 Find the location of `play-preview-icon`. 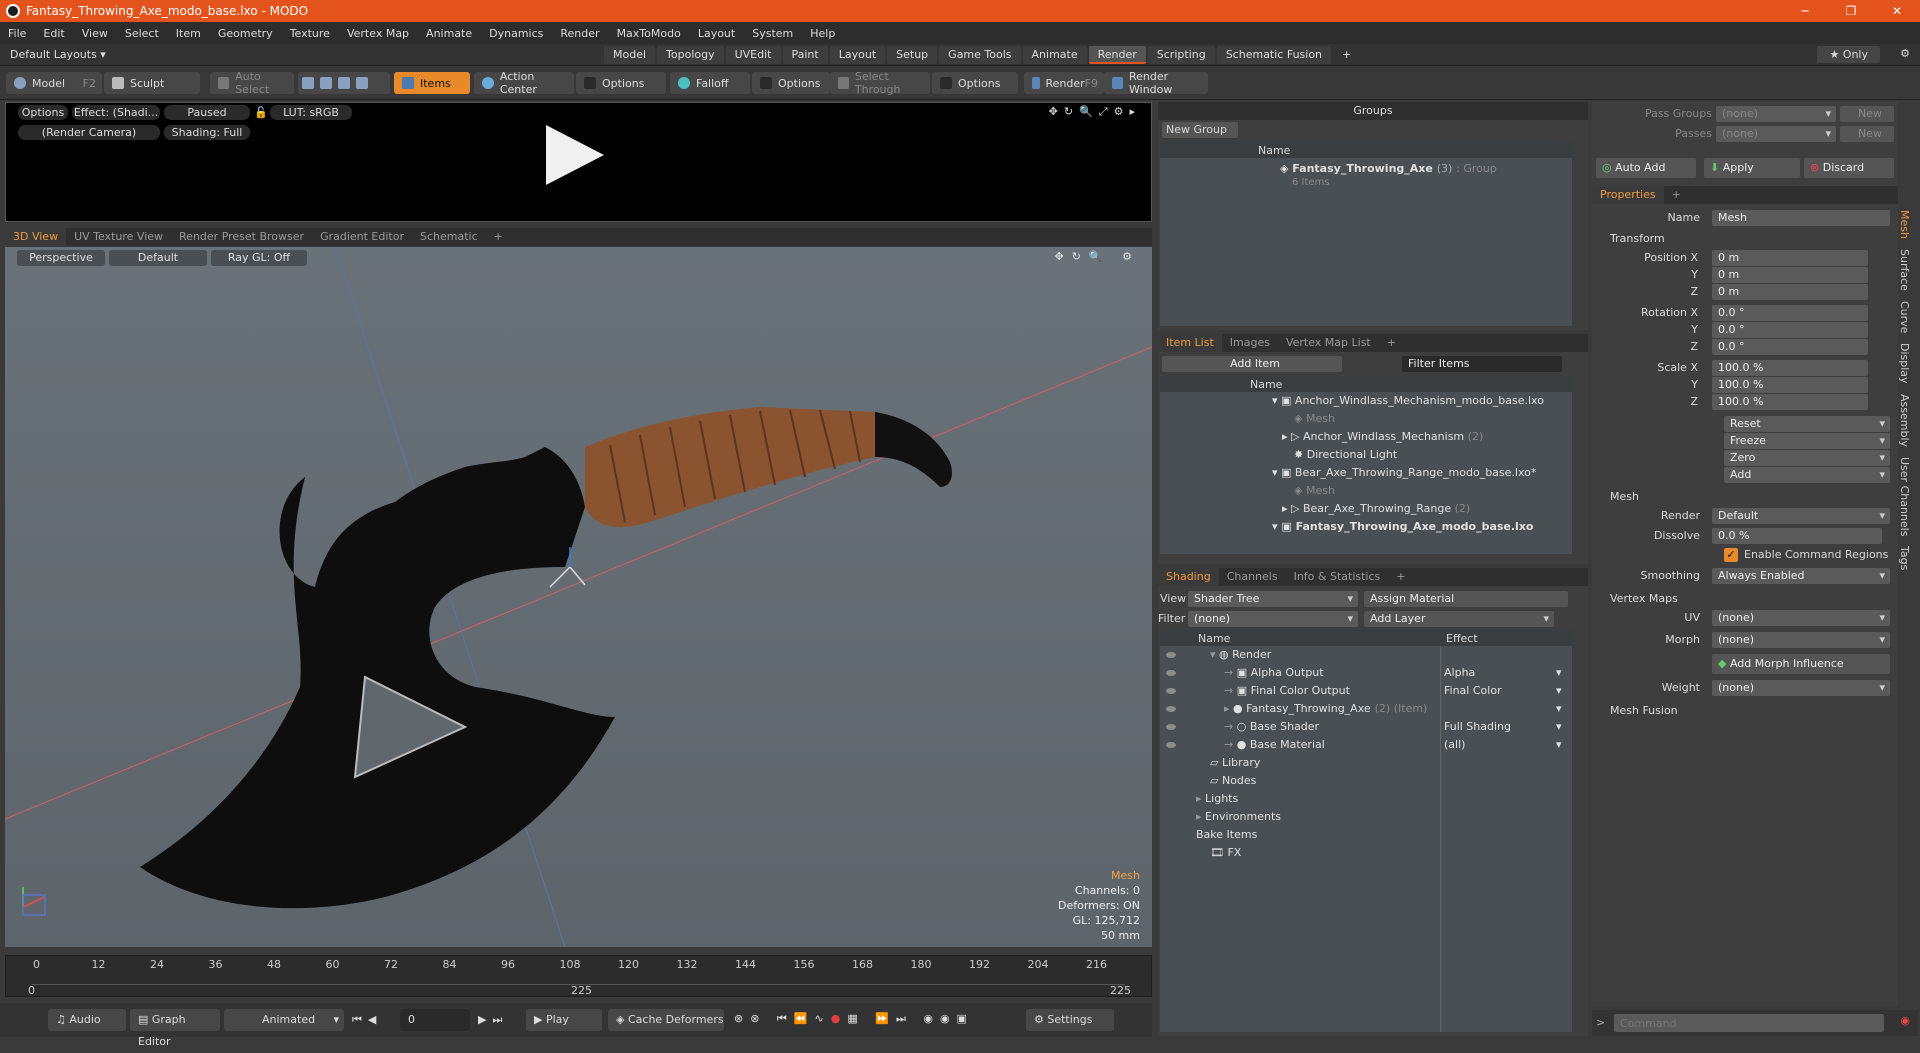

play-preview-icon is located at coordinates (575, 155).